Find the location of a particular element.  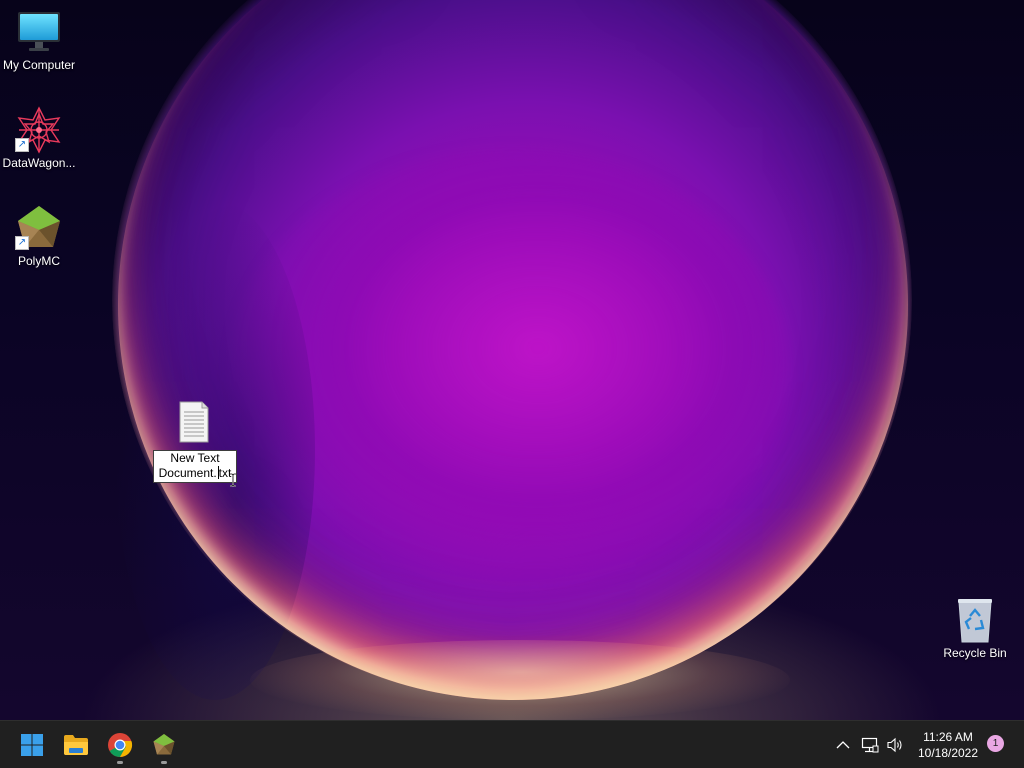

rename-line-1: New Text is located at coordinates (195, 458).